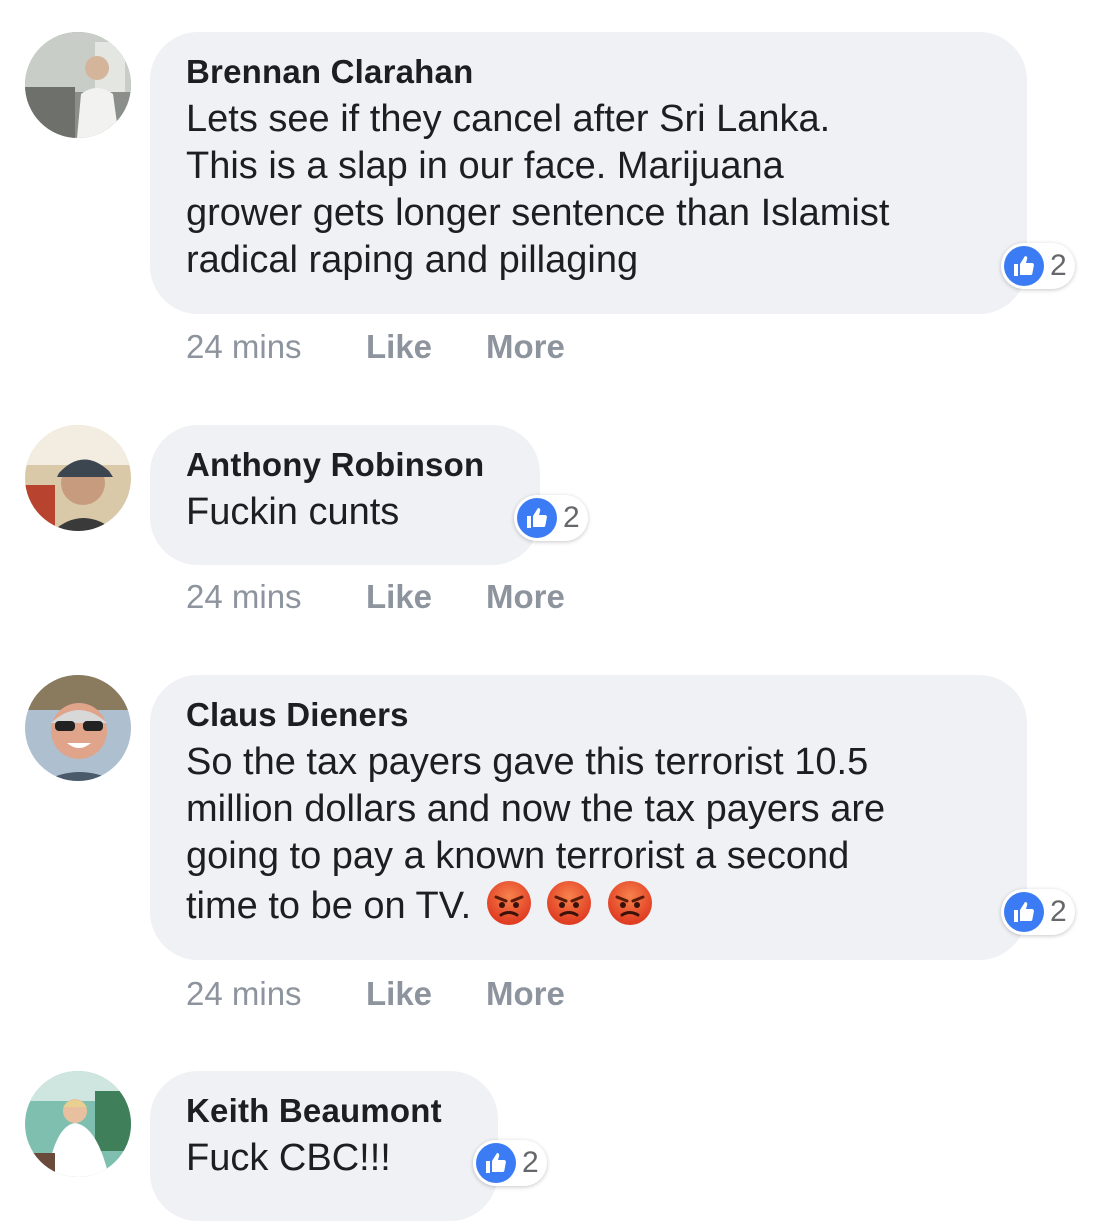  I want to click on comment-author: Brennan Clarahan, so click(588, 72).